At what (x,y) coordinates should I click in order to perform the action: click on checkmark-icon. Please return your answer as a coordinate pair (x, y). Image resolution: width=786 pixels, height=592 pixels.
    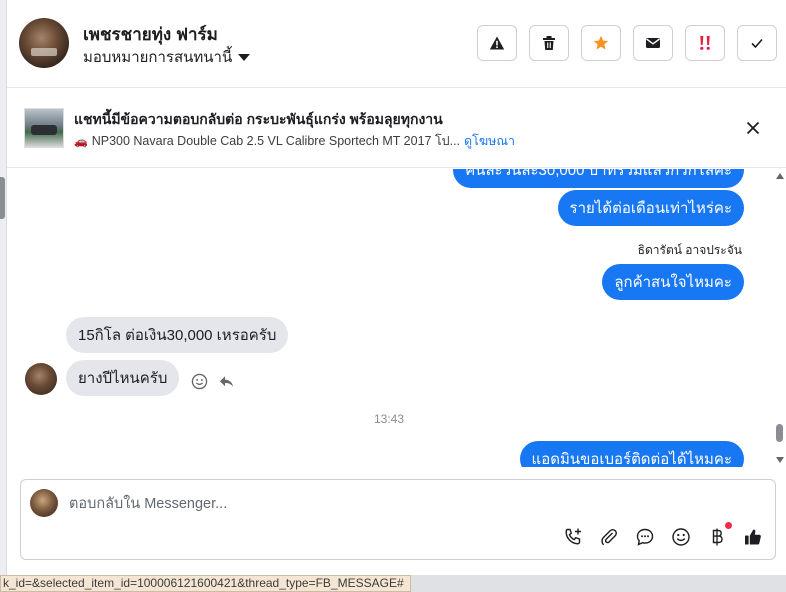
    Looking at the image, I should click on (757, 43).